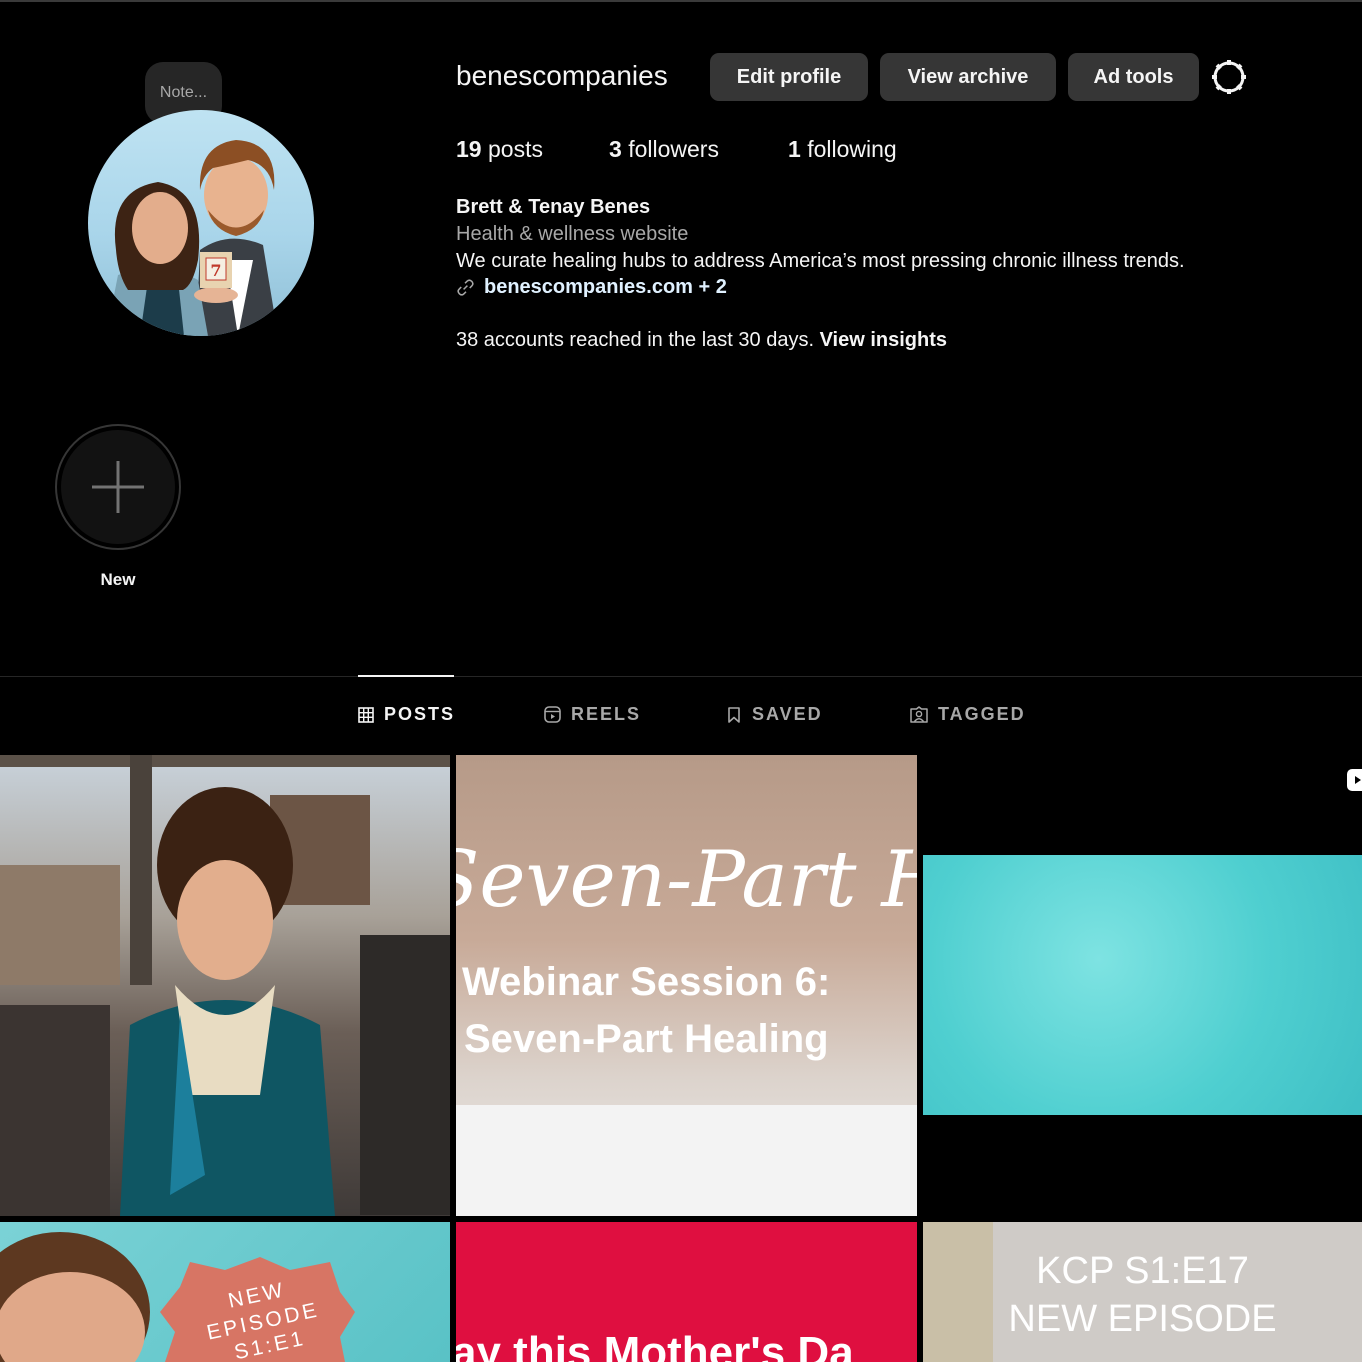 The width and height of the screenshot is (1362, 1362). What do you see at coordinates (734, 714) in the screenshot?
I see `bookmark-icon` at bounding box center [734, 714].